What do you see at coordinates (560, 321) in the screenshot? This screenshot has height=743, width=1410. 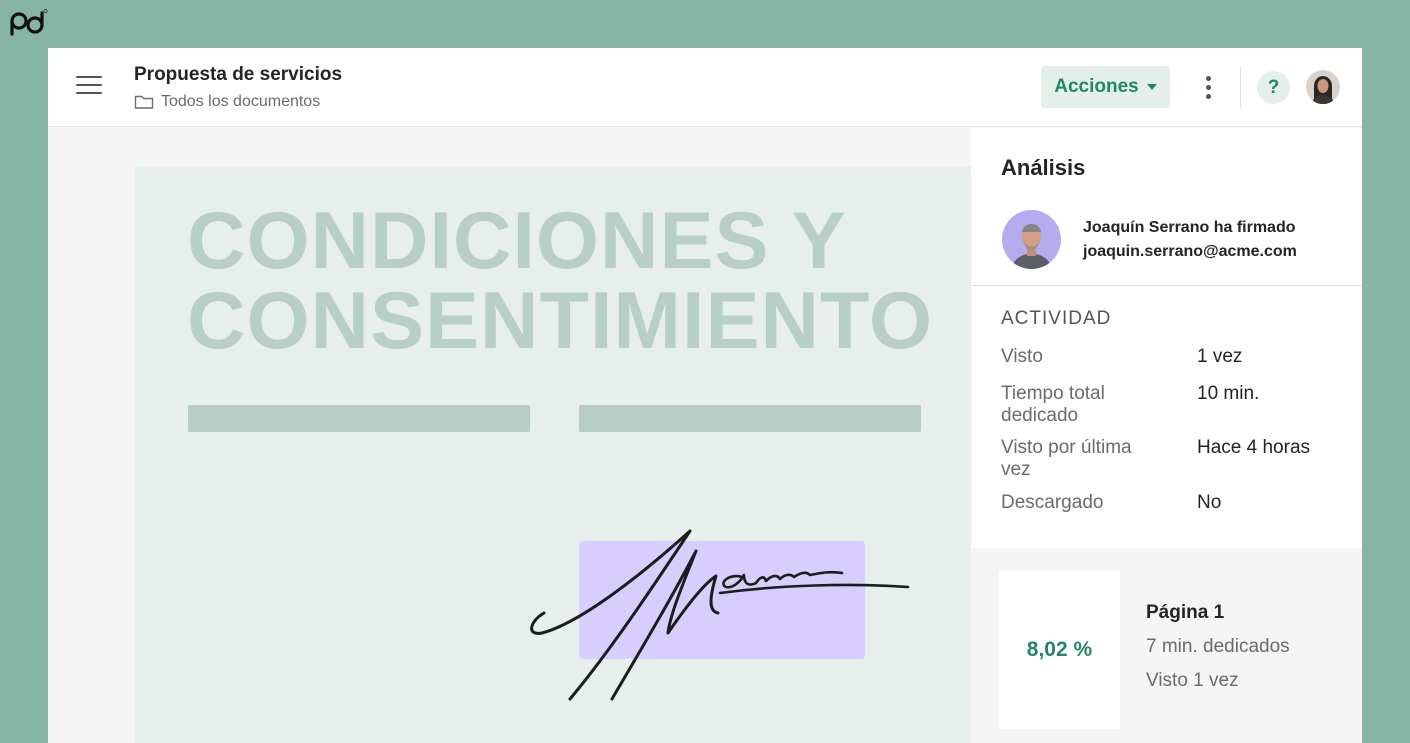 I see `document-heading-line: CONSENTIMIENTO` at bounding box center [560, 321].